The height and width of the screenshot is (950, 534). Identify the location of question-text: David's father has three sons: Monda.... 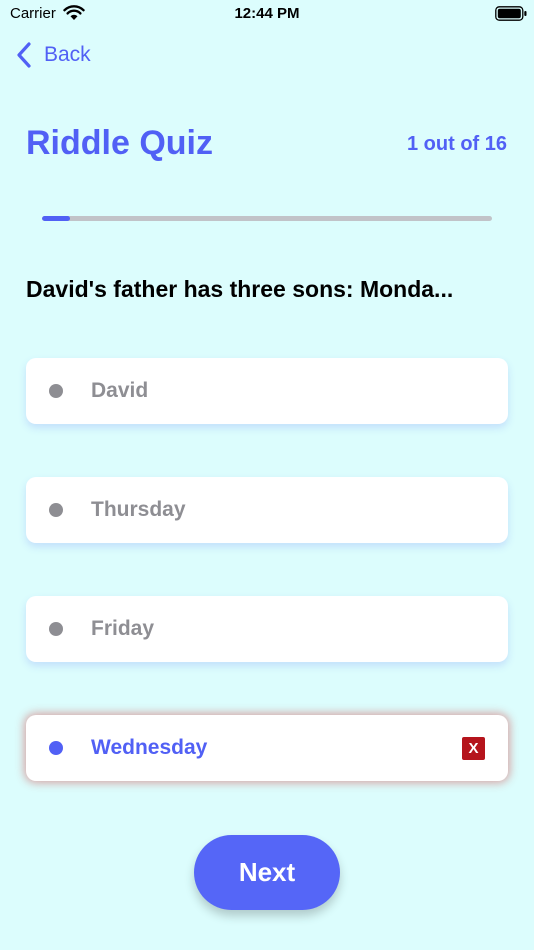
(240, 289).